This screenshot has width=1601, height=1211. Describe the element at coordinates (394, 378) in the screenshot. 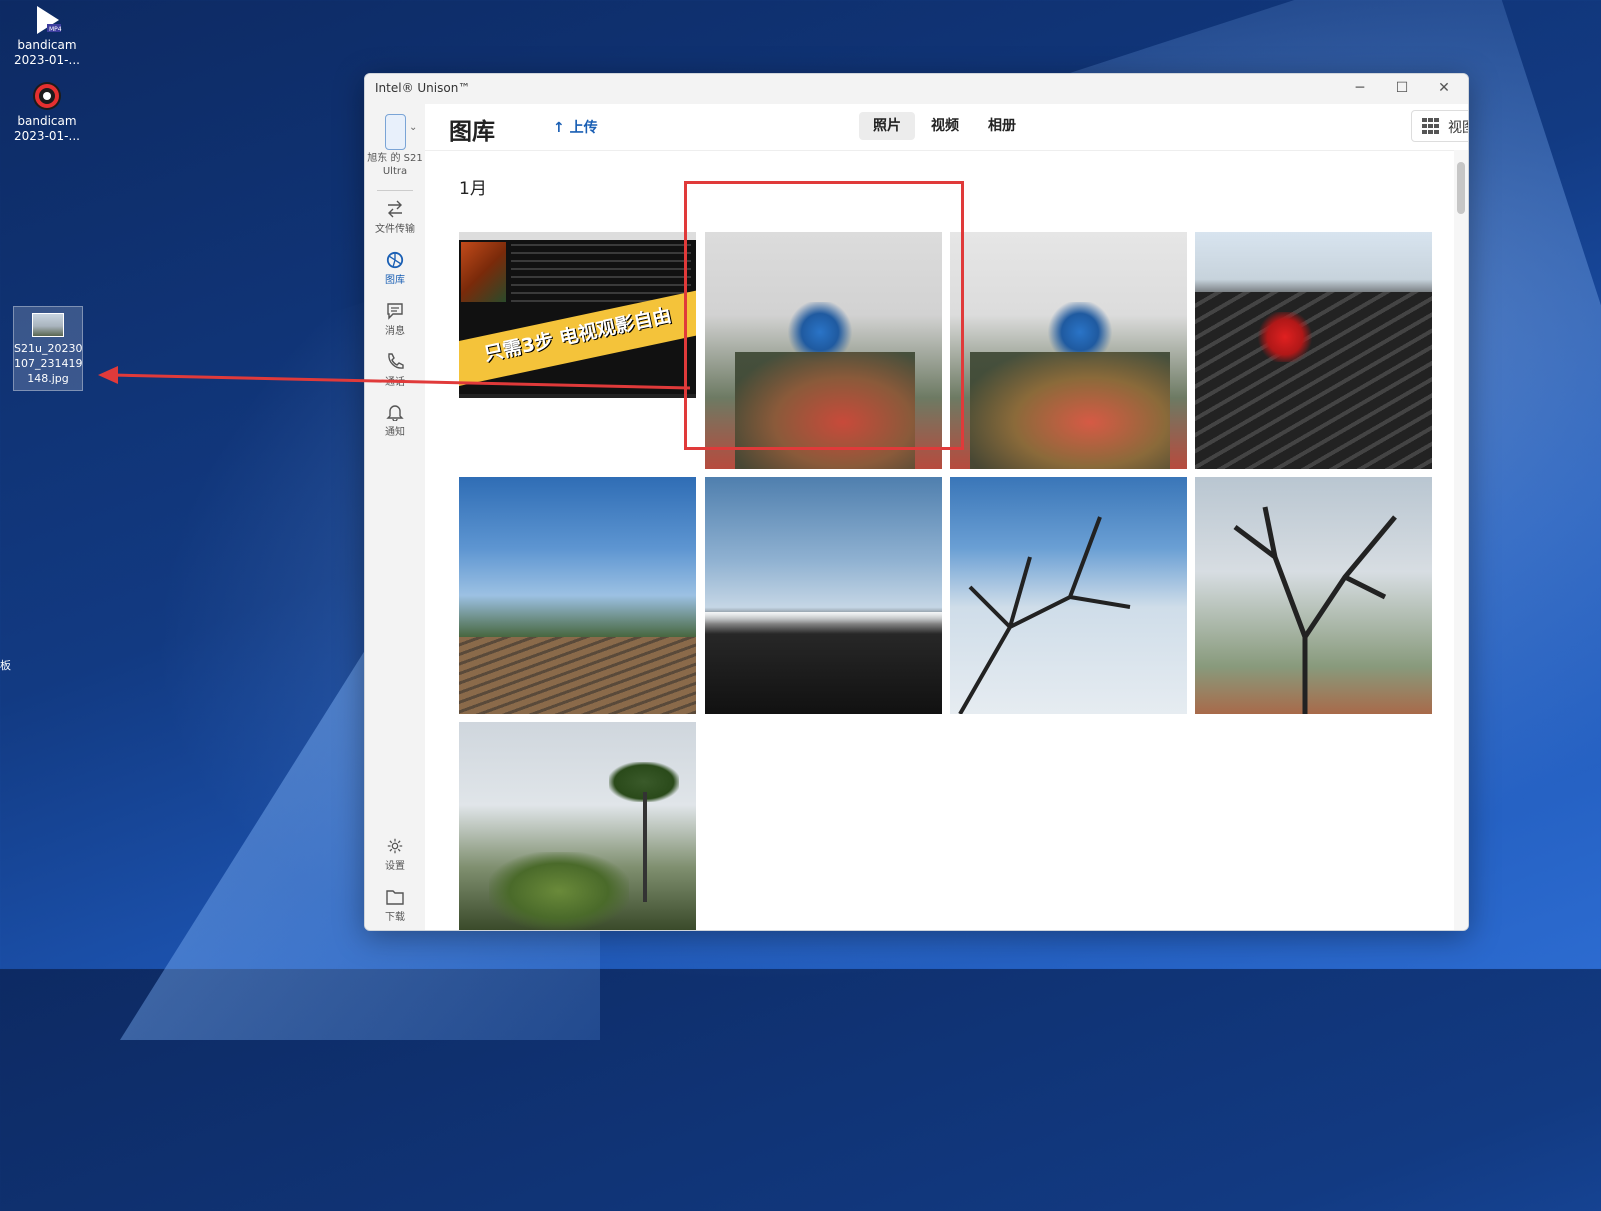

I see `annotation-arrow` at that location.